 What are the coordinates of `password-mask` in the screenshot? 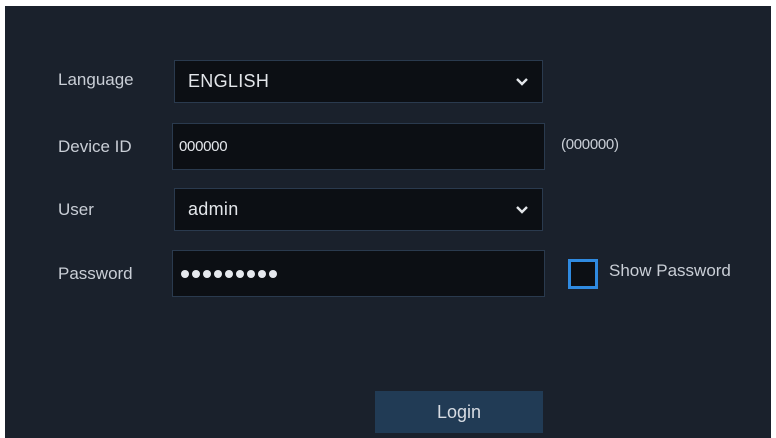 It's located at (225, 273).